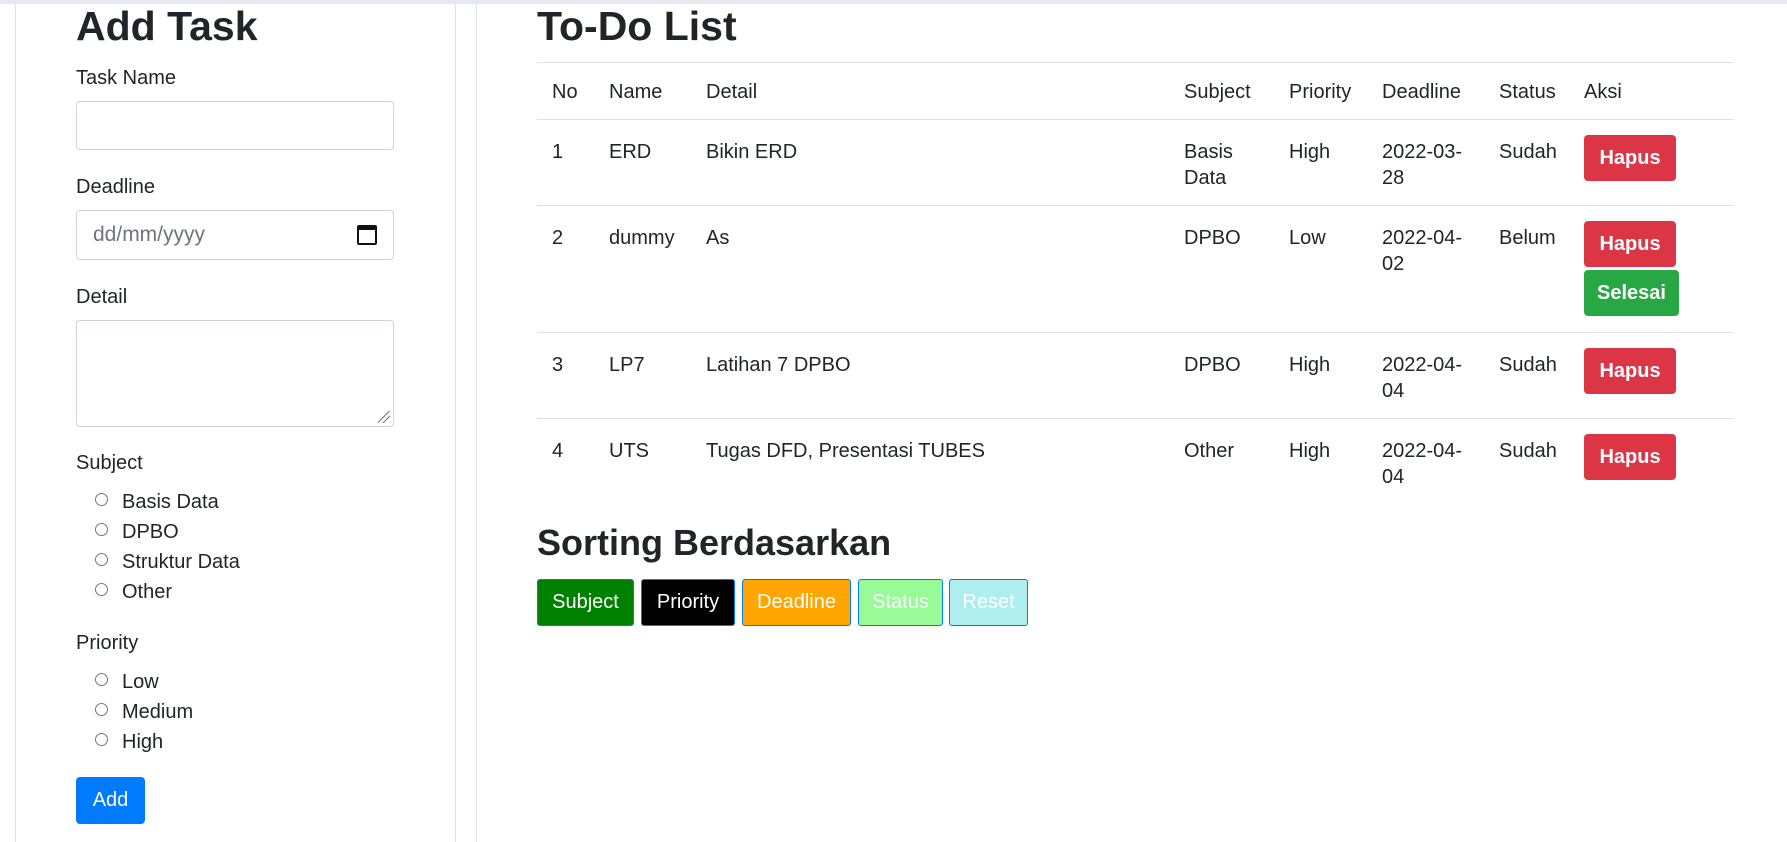  I want to click on radio-basis-data, so click(101, 499).